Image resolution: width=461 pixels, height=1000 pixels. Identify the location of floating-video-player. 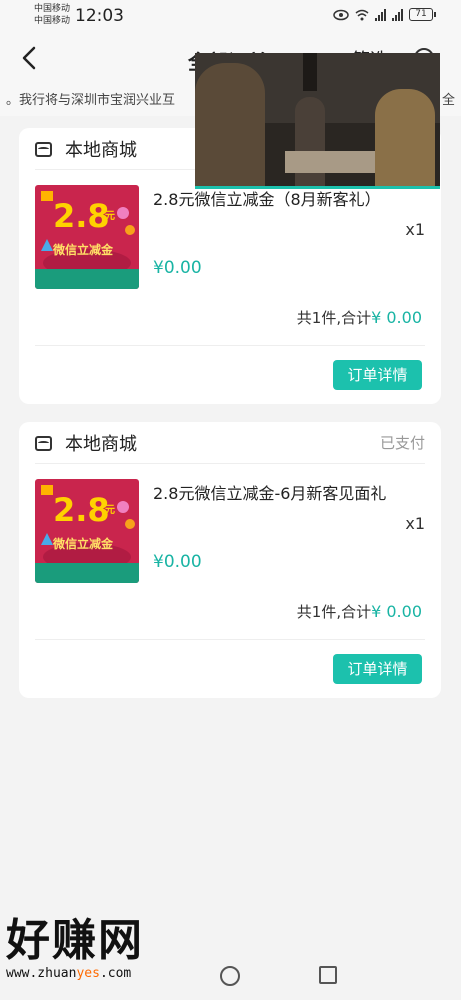
(317, 121).